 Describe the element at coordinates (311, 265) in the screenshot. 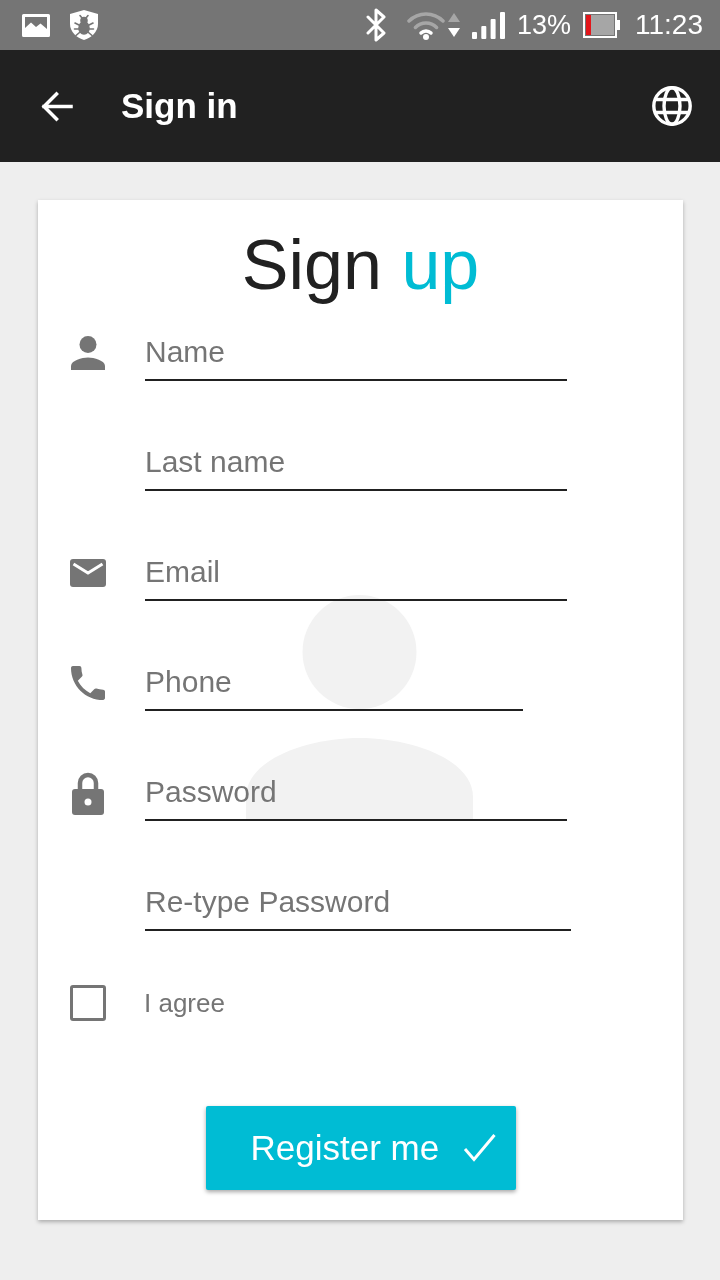

I see `title-word: Sign` at that location.